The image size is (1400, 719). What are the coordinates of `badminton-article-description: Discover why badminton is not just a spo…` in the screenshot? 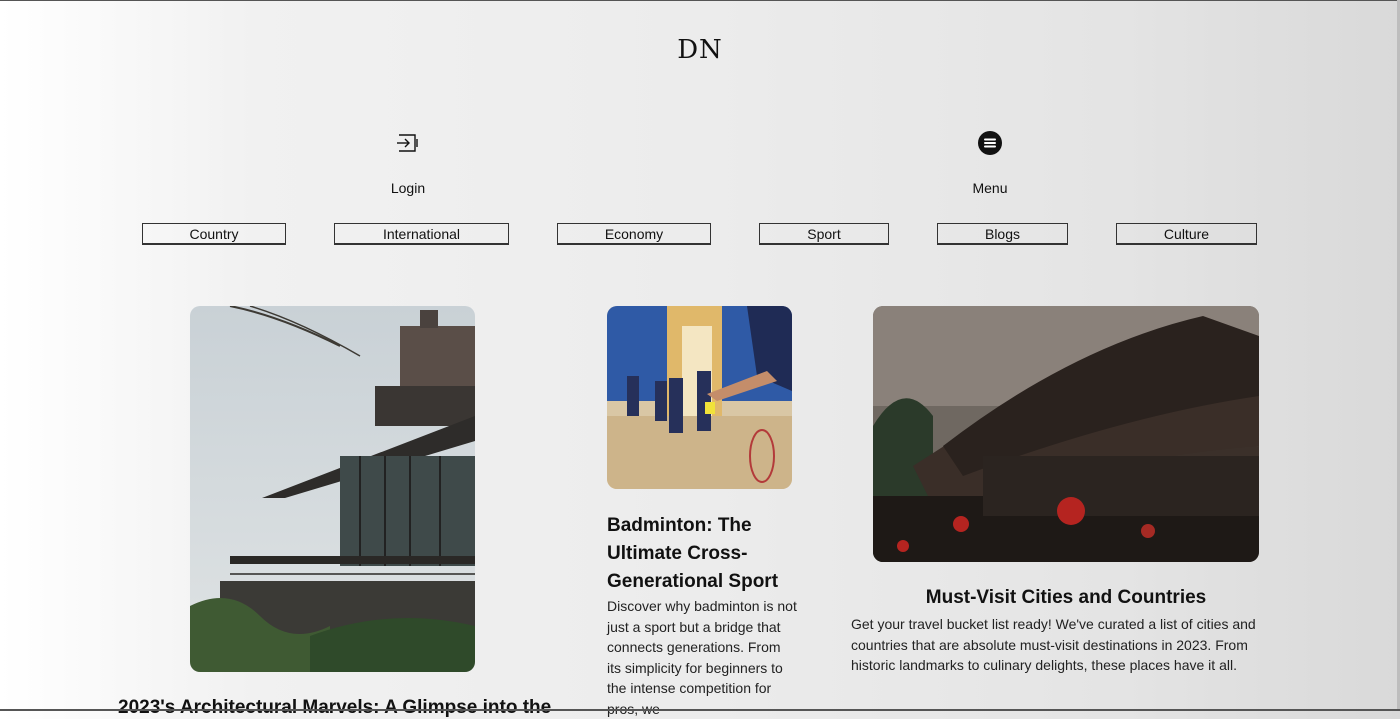 It's located at (702, 657).